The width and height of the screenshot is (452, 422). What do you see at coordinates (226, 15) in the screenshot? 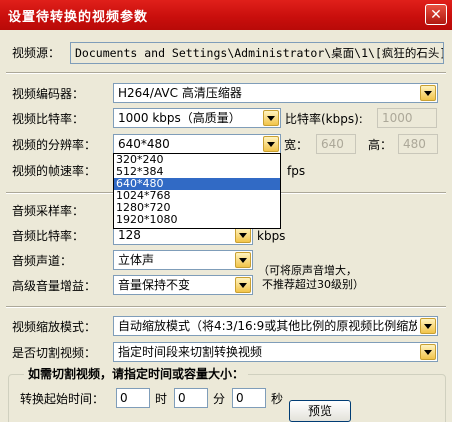
I see `title-bar: 设置待转换的视频参数 ✕` at bounding box center [226, 15].